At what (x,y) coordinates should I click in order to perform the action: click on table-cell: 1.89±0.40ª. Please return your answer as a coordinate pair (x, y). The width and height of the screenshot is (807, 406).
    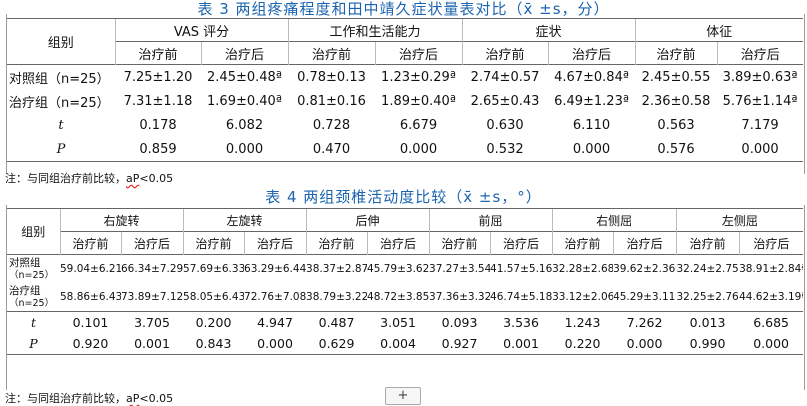
    Looking at the image, I should click on (418, 101).